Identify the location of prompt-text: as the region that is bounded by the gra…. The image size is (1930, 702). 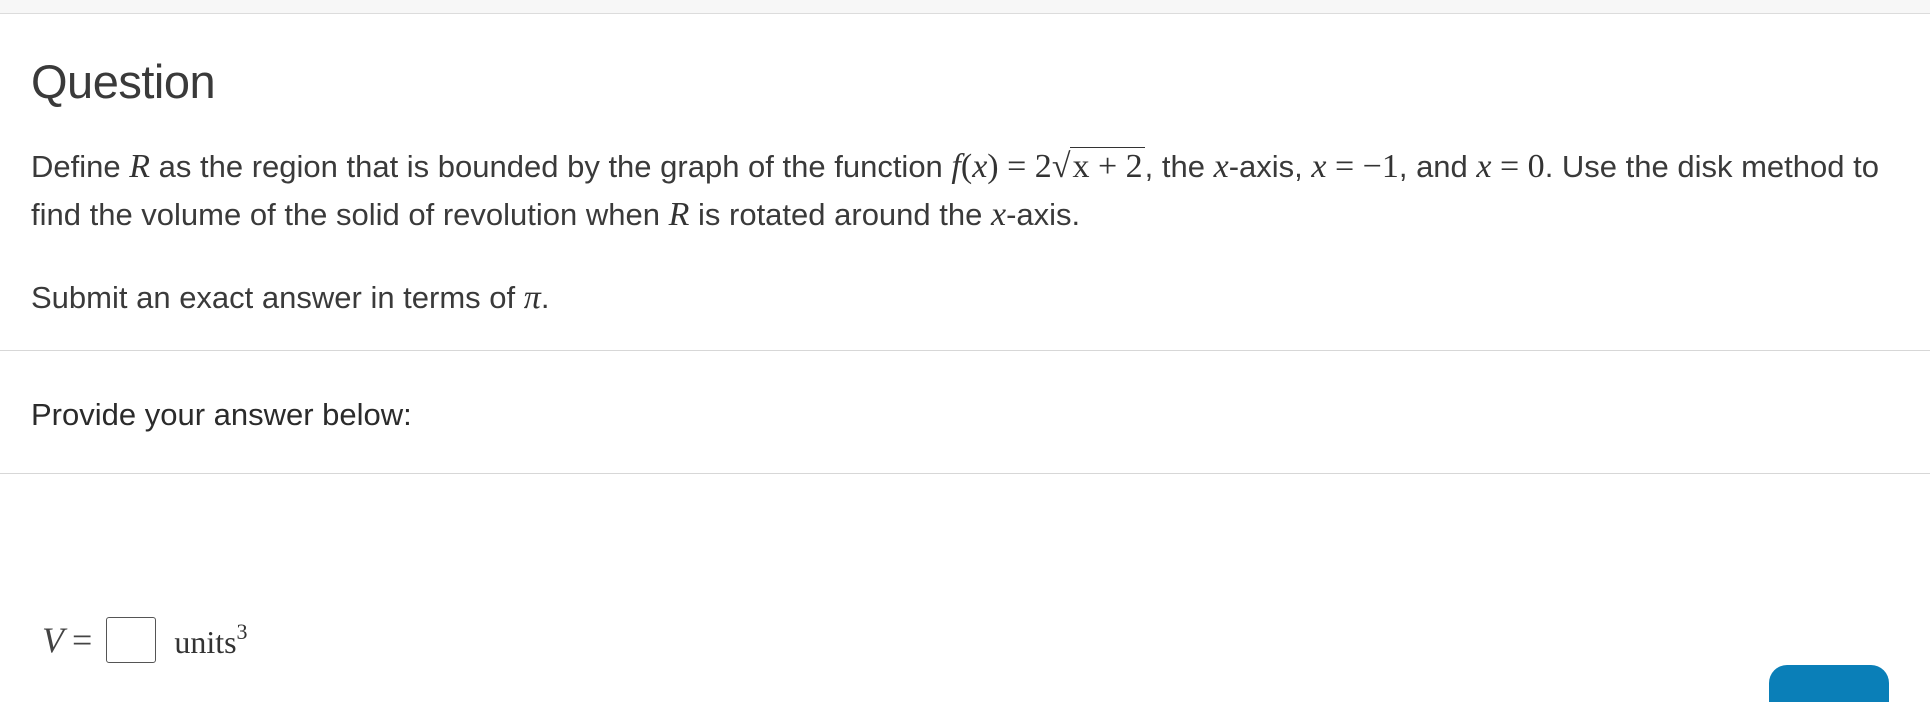
(551, 166).